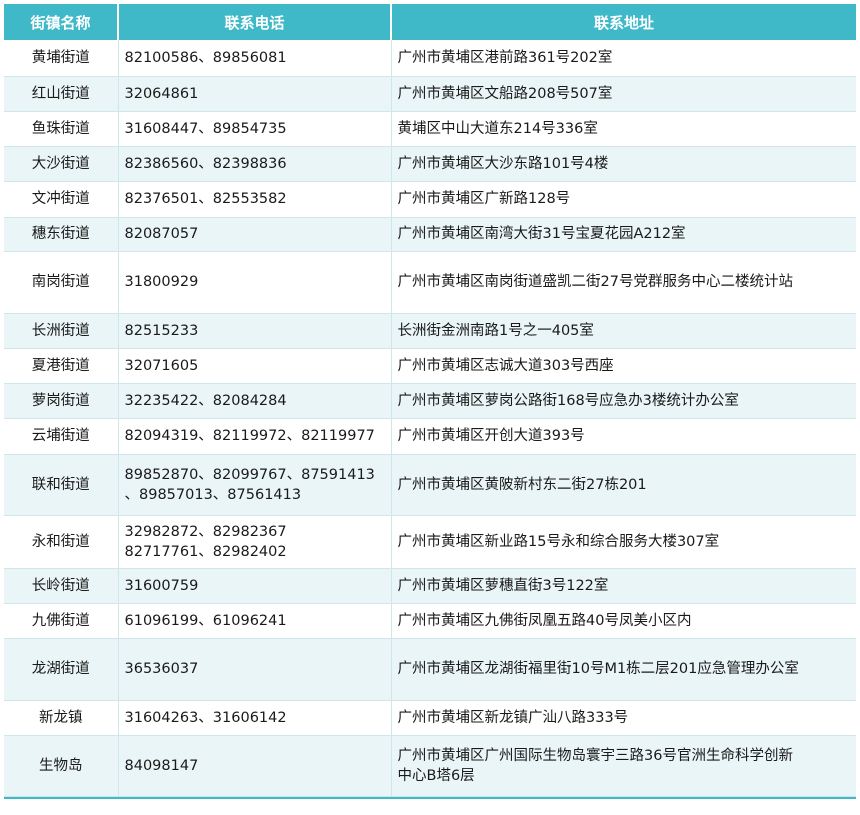  What do you see at coordinates (623, 718) in the screenshot?
I see `address-cell: 广州市黄埔区新龙镇广汕八路333号` at bounding box center [623, 718].